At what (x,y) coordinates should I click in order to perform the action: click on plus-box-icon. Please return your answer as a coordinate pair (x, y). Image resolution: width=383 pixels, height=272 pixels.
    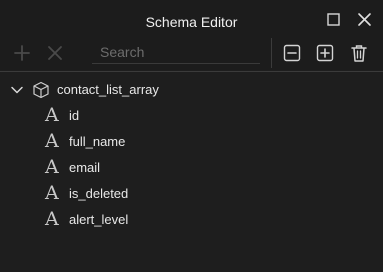
    Looking at the image, I should click on (325, 53).